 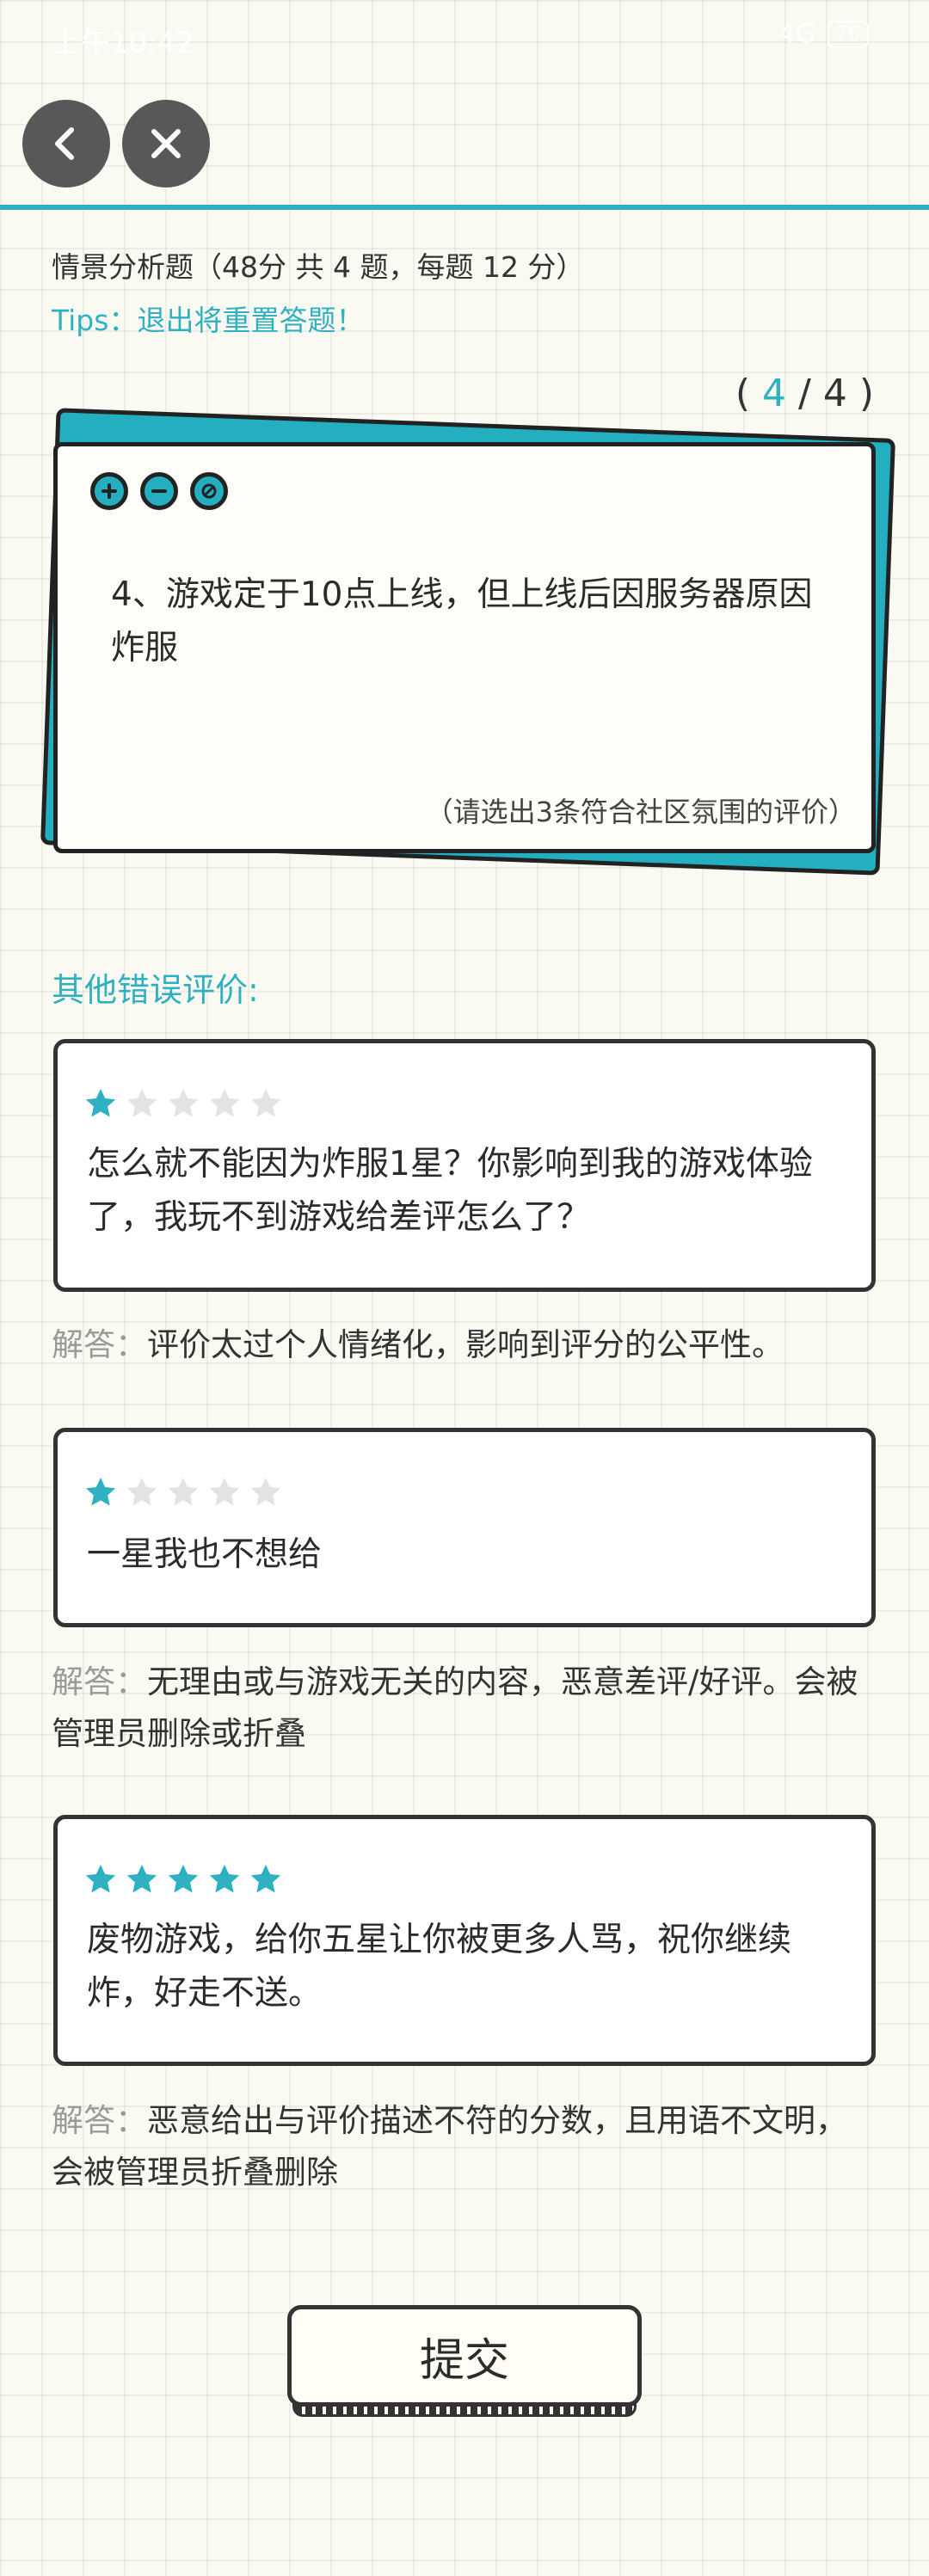 What do you see at coordinates (640, 812) in the screenshot?
I see `question-hint: （请选出3条符合社区氛围的评价）` at bounding box center [640, 812].